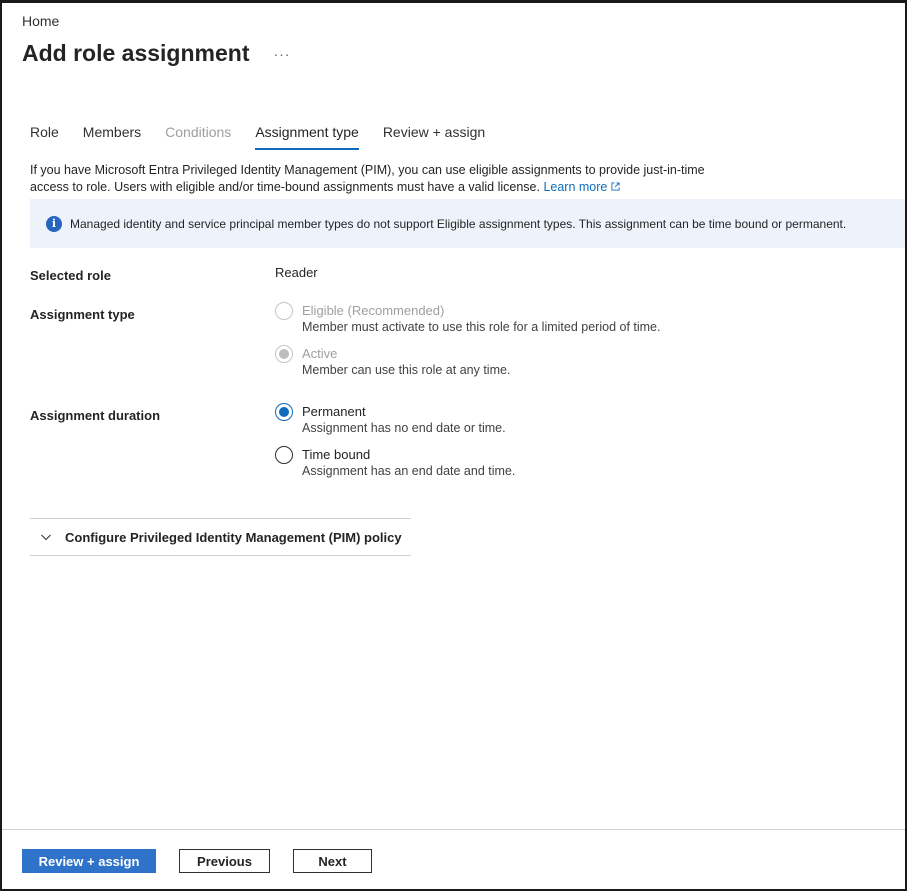  I want to click on radio-permanent-label: Permanent, so click(404, 411).